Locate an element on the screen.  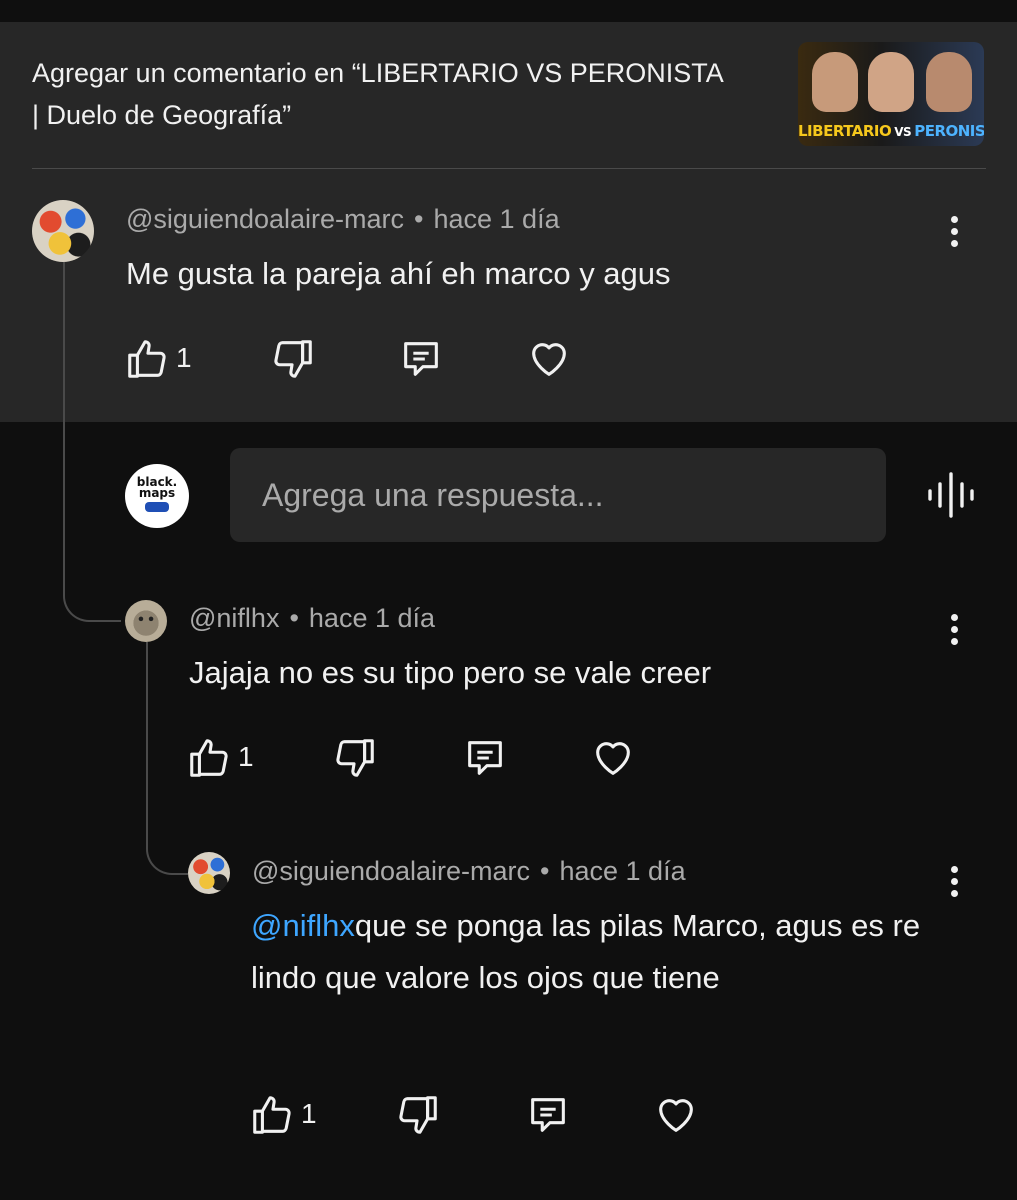
thumbnail-vs-text: VS is located at coordinates (903, 132).